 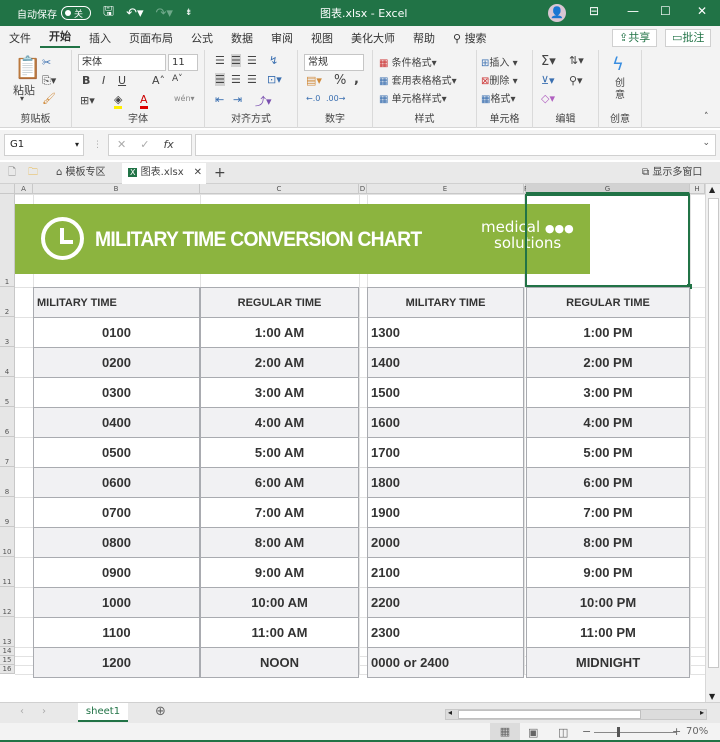 What do you see at coordinates (116, 542) in the screenshot?
I see `table-cell: 0800` at bounding box center [116, 542].